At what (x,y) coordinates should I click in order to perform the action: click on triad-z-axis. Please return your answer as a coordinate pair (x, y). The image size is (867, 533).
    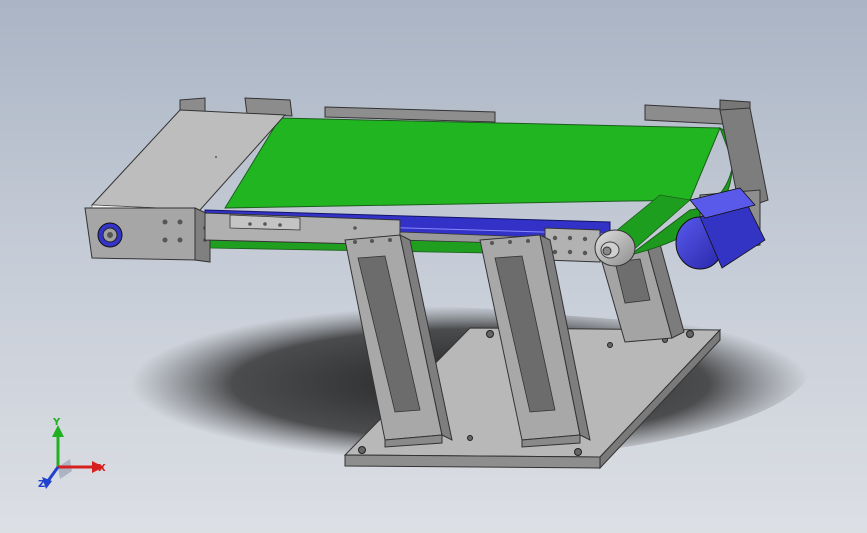
    Looking at the image, I should click on (53, 474).